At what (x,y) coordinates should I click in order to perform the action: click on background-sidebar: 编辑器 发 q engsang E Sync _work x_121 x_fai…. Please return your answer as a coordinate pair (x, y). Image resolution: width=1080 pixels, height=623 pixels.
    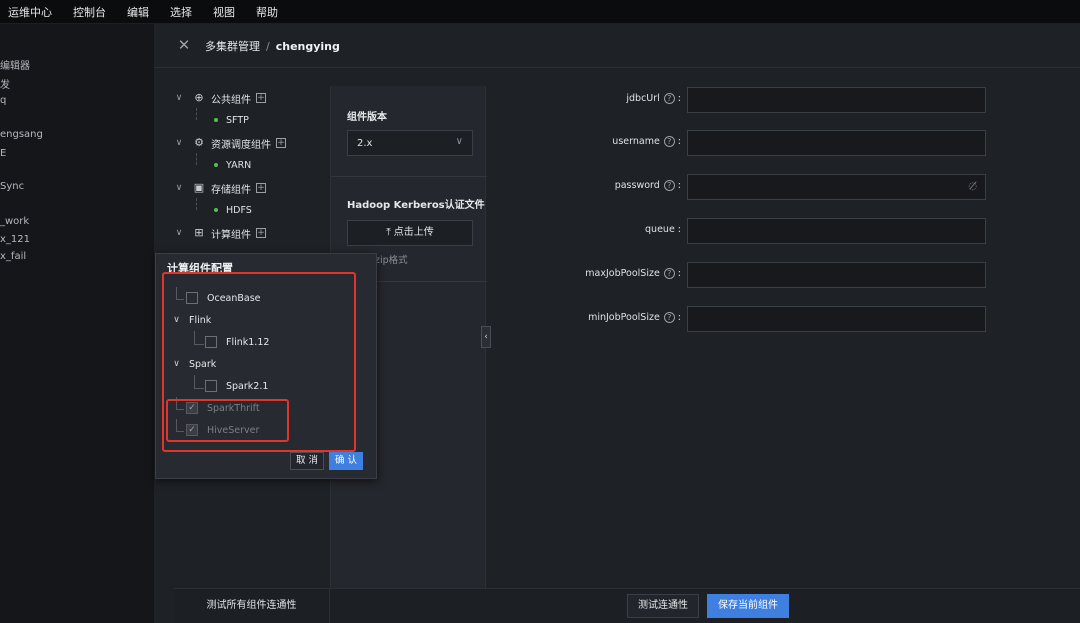
    Looking at the image, I should click on (77, 323).